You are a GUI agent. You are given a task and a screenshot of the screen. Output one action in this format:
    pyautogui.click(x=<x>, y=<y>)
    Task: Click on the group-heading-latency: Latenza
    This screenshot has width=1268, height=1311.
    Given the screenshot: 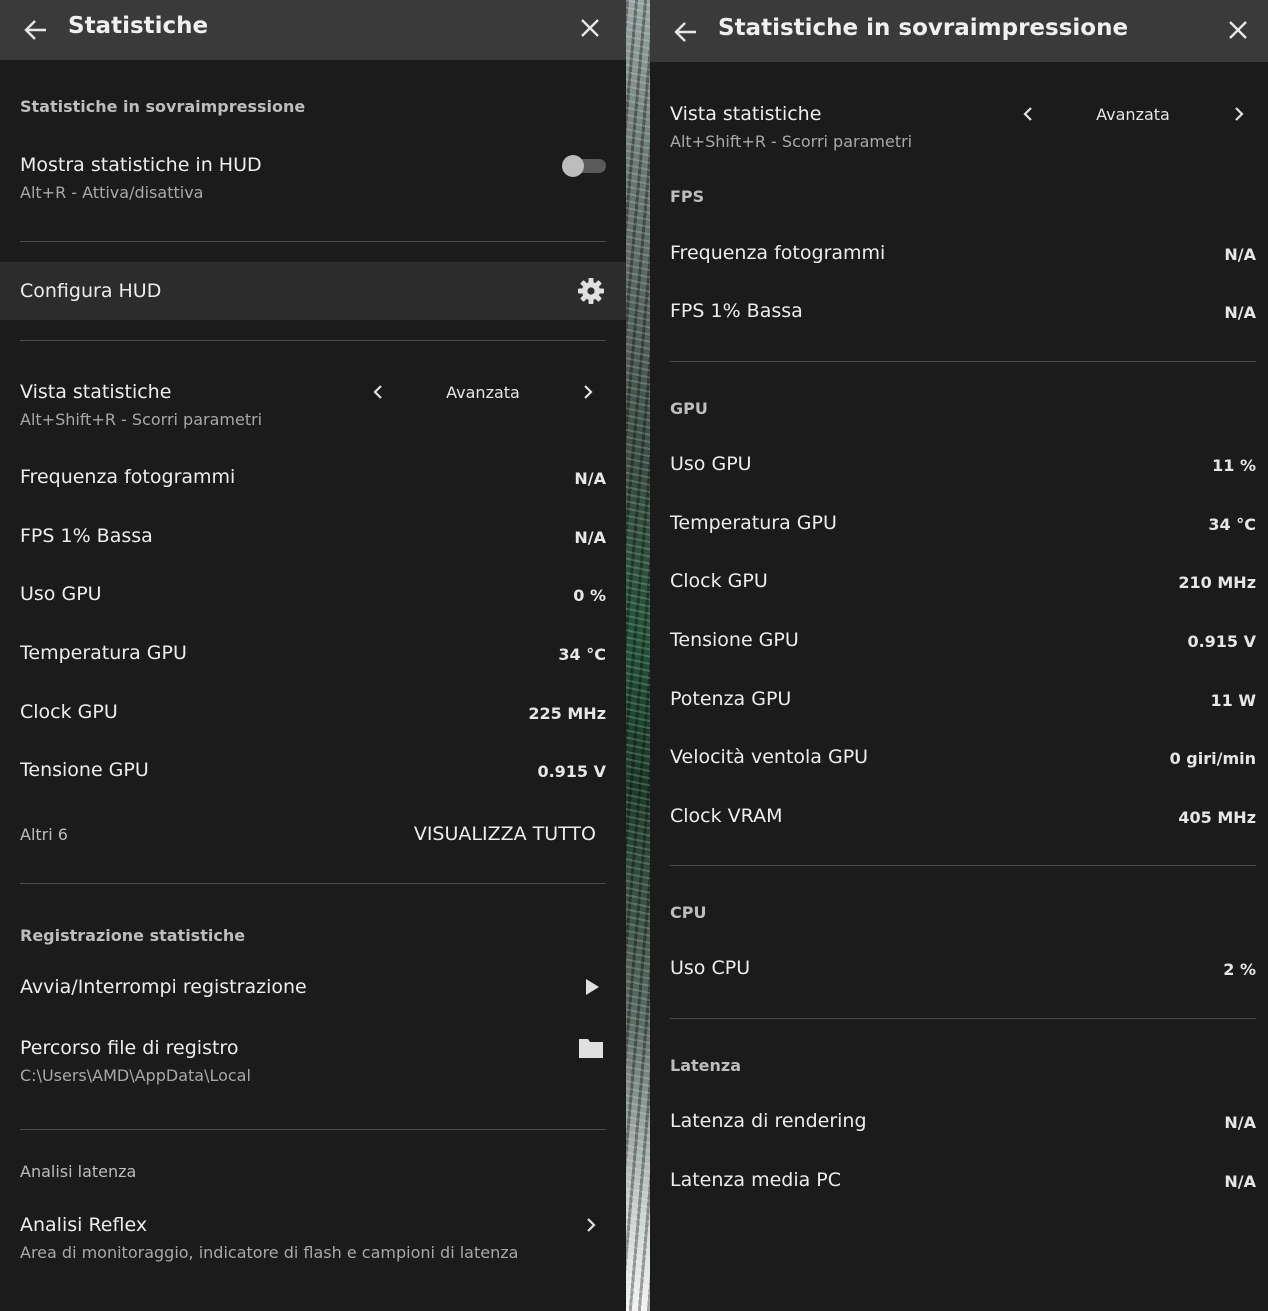 What is the action you would take?
    pyautogui.click(x=705, y=1065)
    